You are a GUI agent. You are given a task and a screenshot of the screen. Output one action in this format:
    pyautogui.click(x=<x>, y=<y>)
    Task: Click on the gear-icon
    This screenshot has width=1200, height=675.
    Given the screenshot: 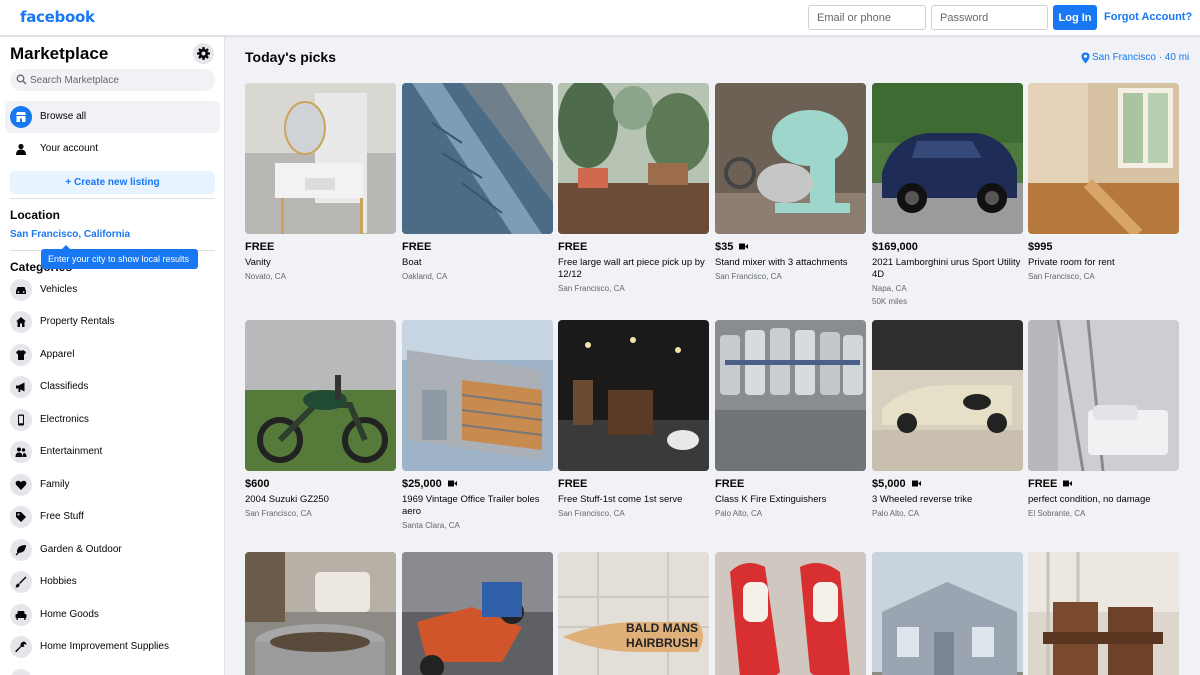 What is the action you would take?
    pyautogui.click(x=203, y=53)
    